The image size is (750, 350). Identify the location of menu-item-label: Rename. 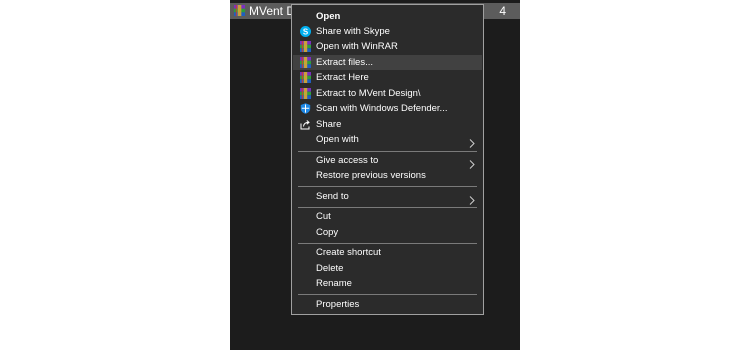
(334, 283).